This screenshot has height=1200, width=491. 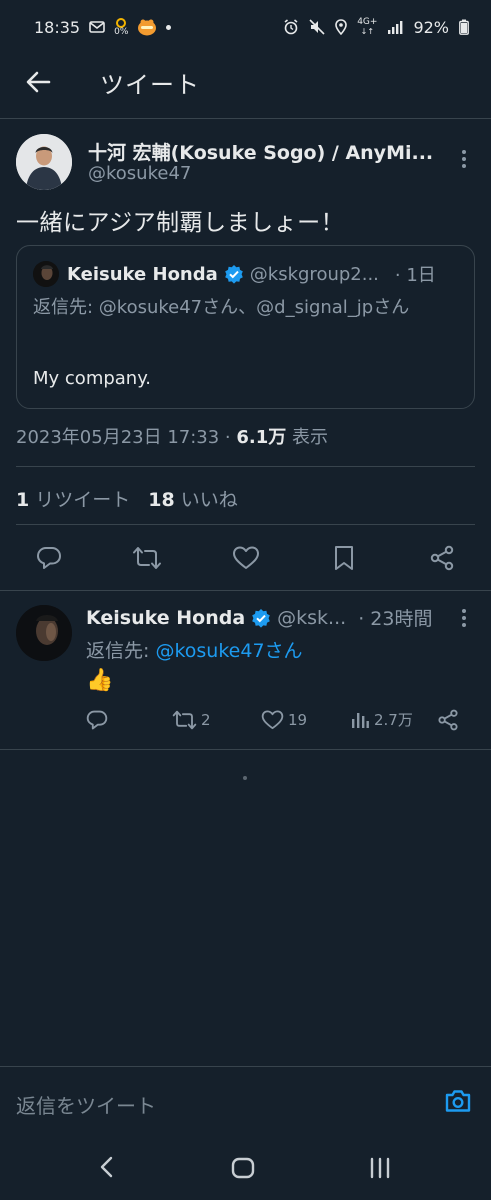 What do you see at coordinates (360, 720) in the screenshot?
I see `views-chart-icon` at bounding box center [360, 720].